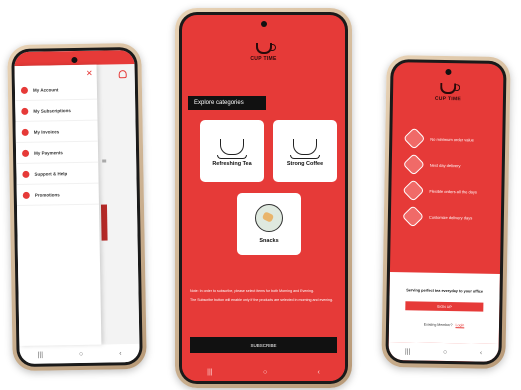  I want to click on feature-item: Flexible orders all the days, so click(451, 191).